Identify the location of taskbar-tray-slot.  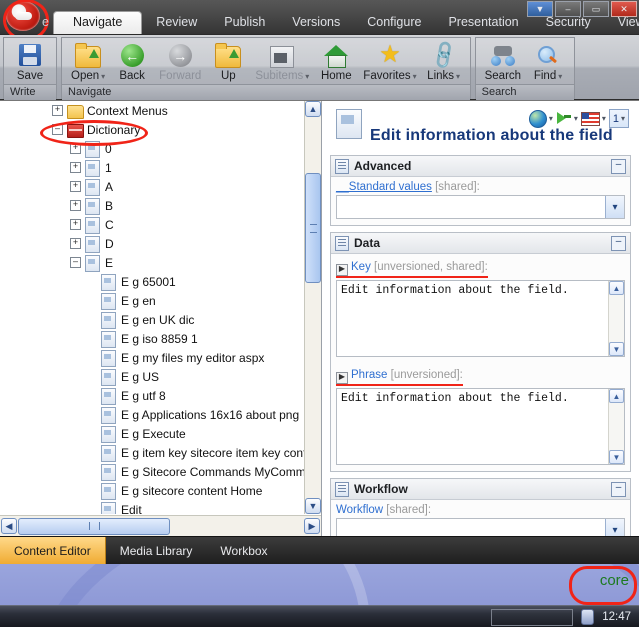
(532, 617).